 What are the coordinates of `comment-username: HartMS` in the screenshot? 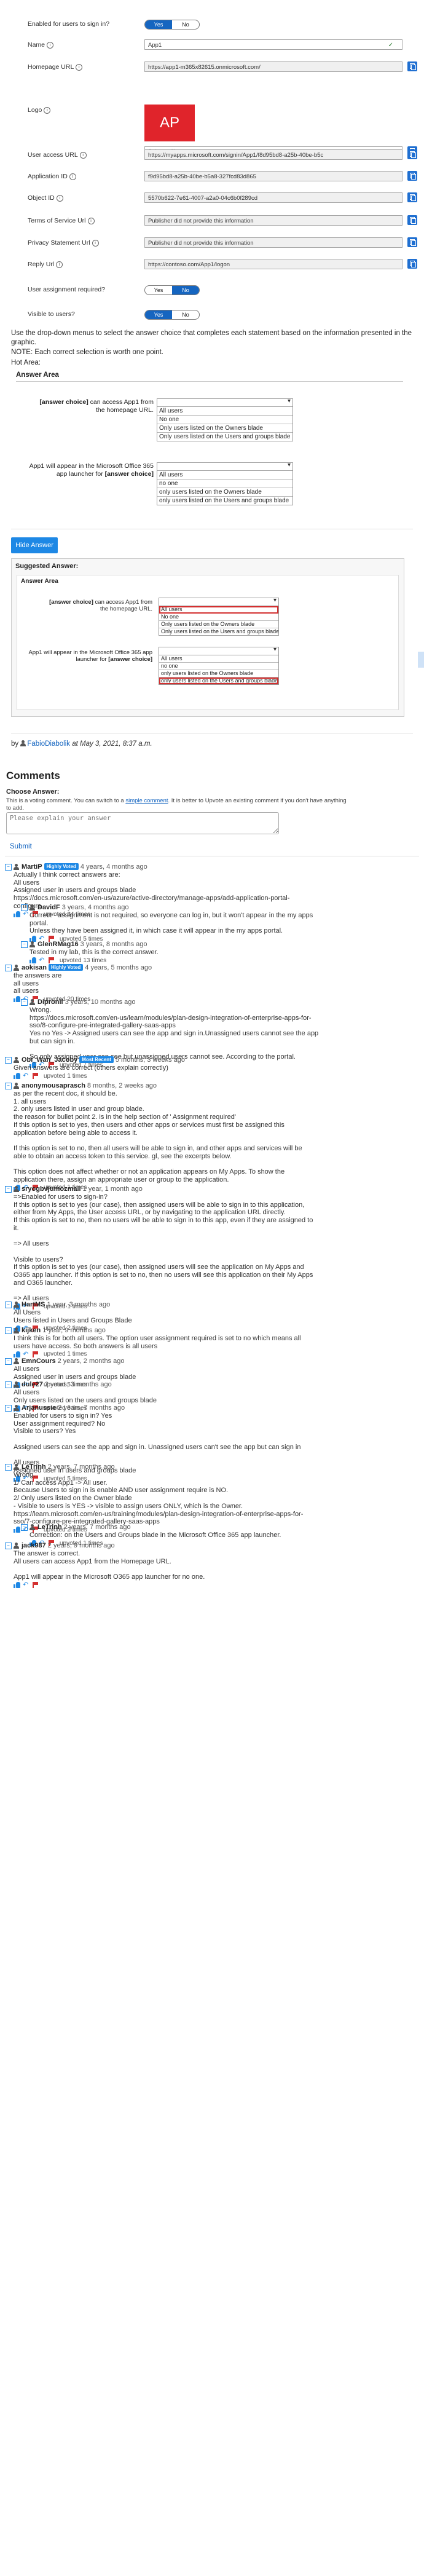 It's located at (33, 1304).